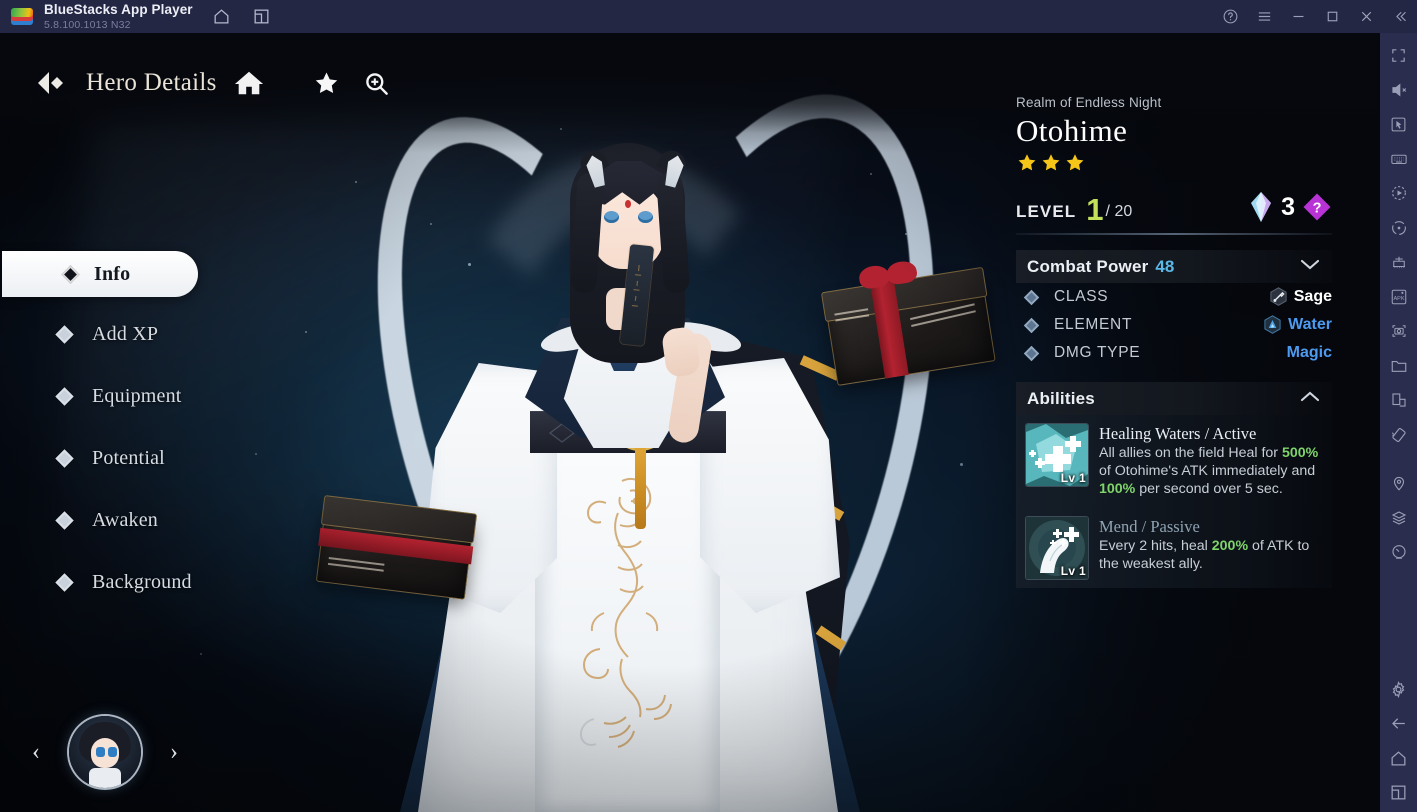 This screenshot has width=1417, height=812. I want to click on level-row: LEVEL 1 / 20 3 ?, so click(1174, 209).